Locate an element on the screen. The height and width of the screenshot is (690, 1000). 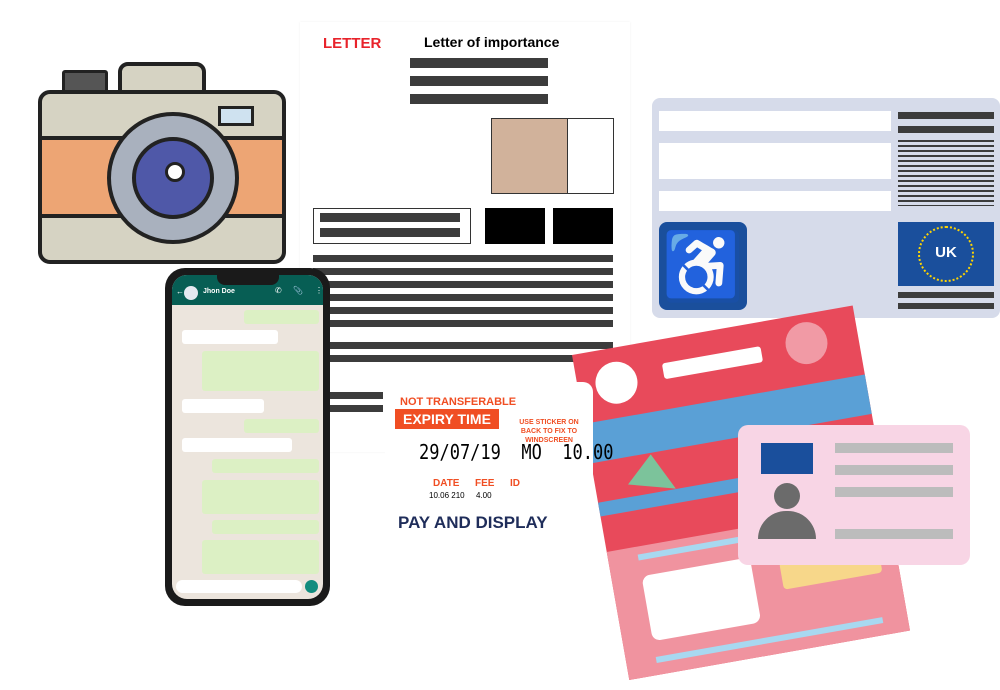
chat-screen: ← Jhon Doe ✆ 📎 ⋮ is located at coordinates (247, 437).